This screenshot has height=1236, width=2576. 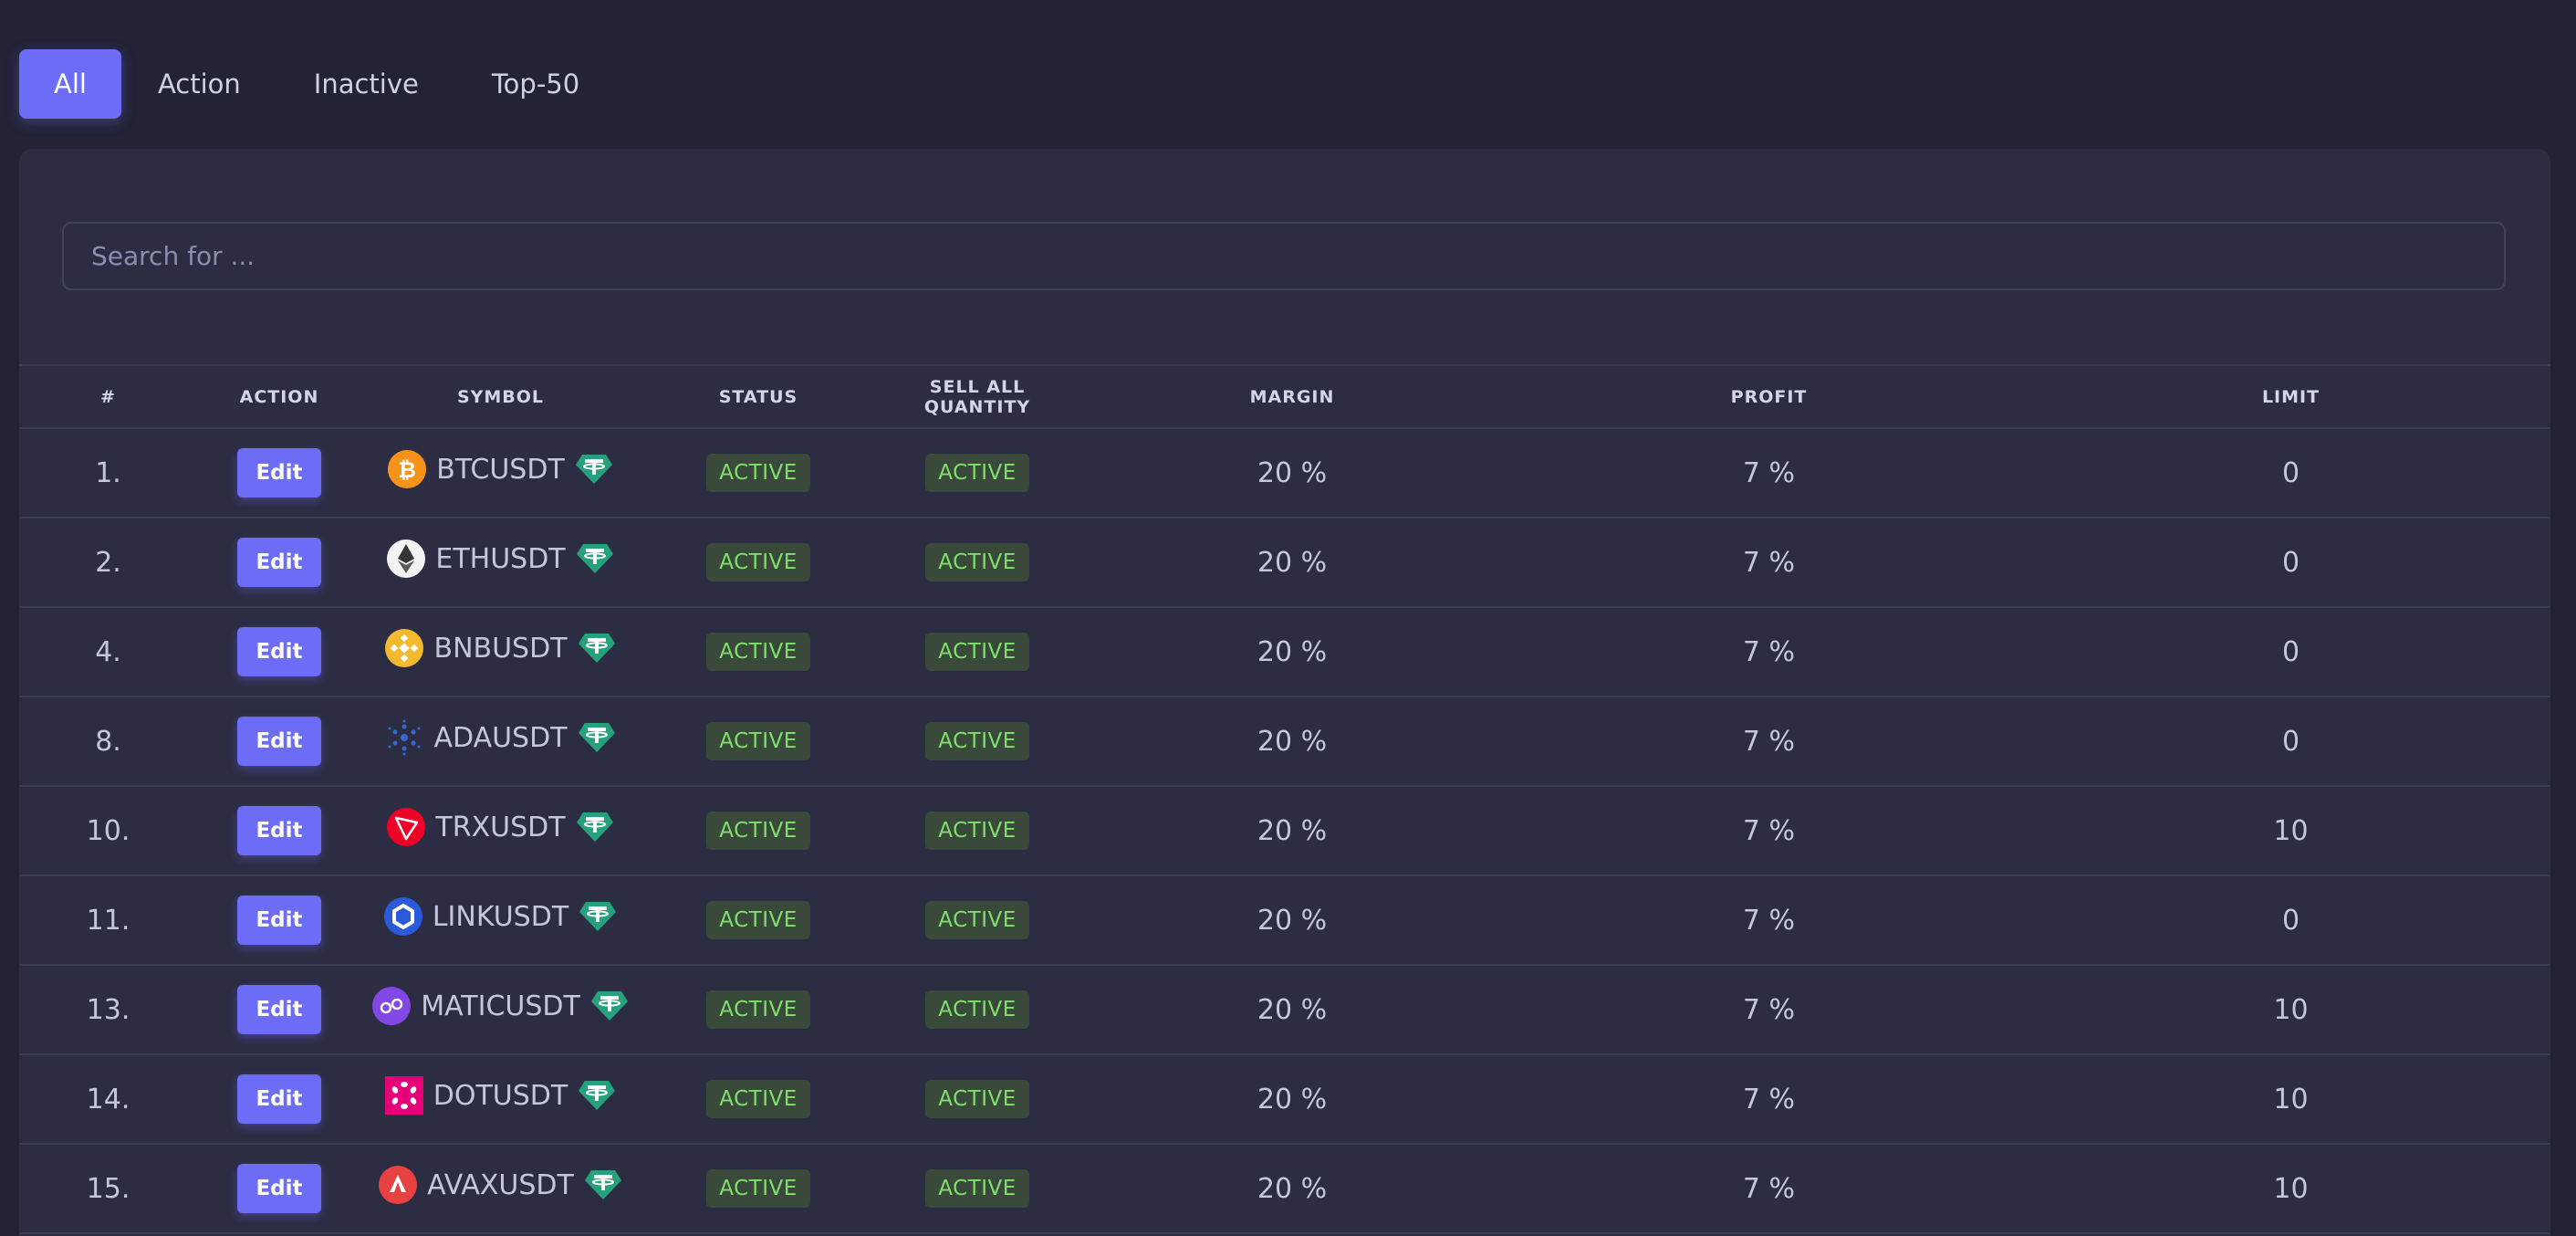 What do you see at coordinates (500, 469) in the screenshot?
I see `symbol-name: BTCUSDT` at bounding box center [500, 469].